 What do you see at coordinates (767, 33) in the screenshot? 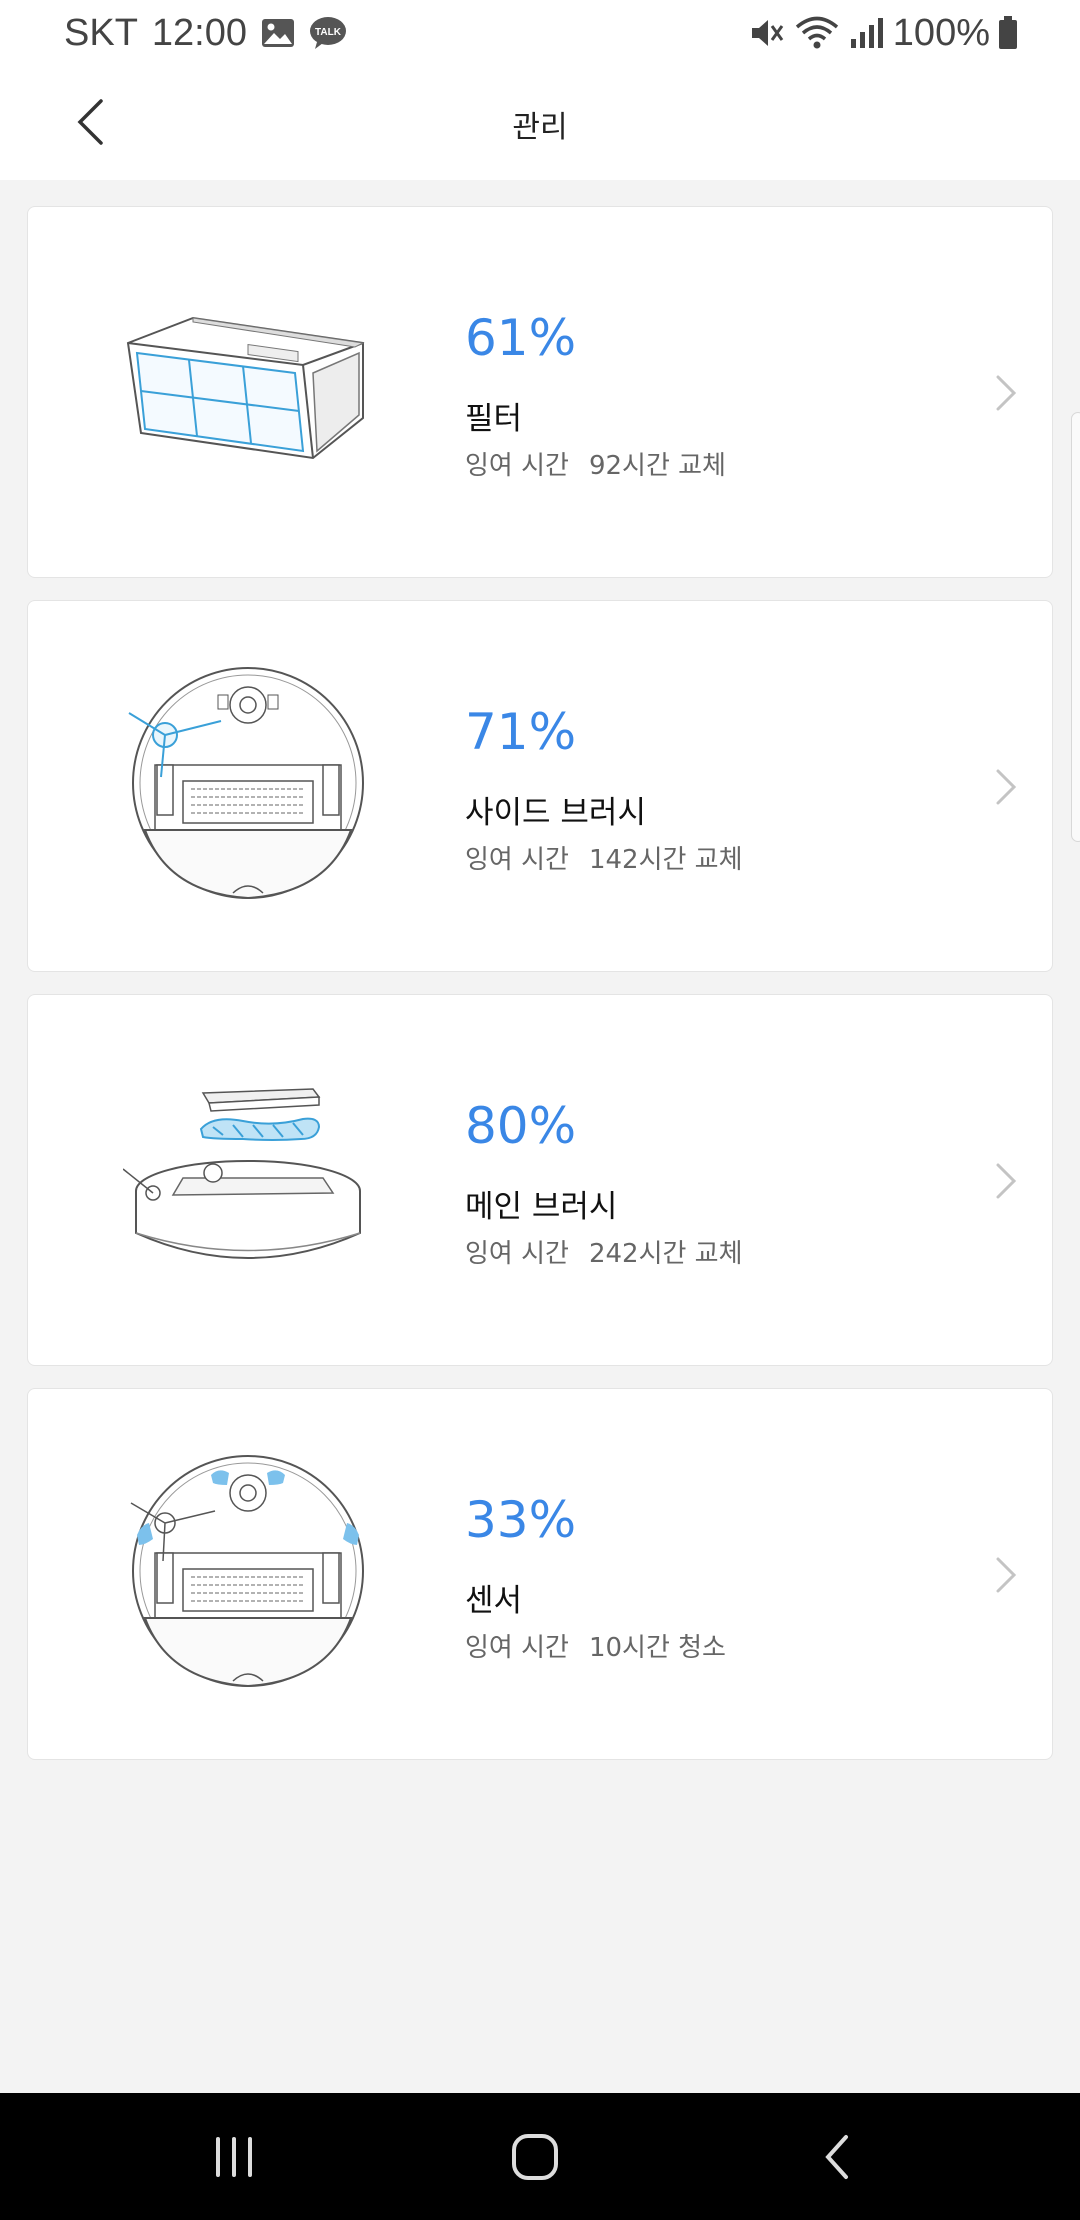
I see `mute-icon` at bounding box center [767, 33].